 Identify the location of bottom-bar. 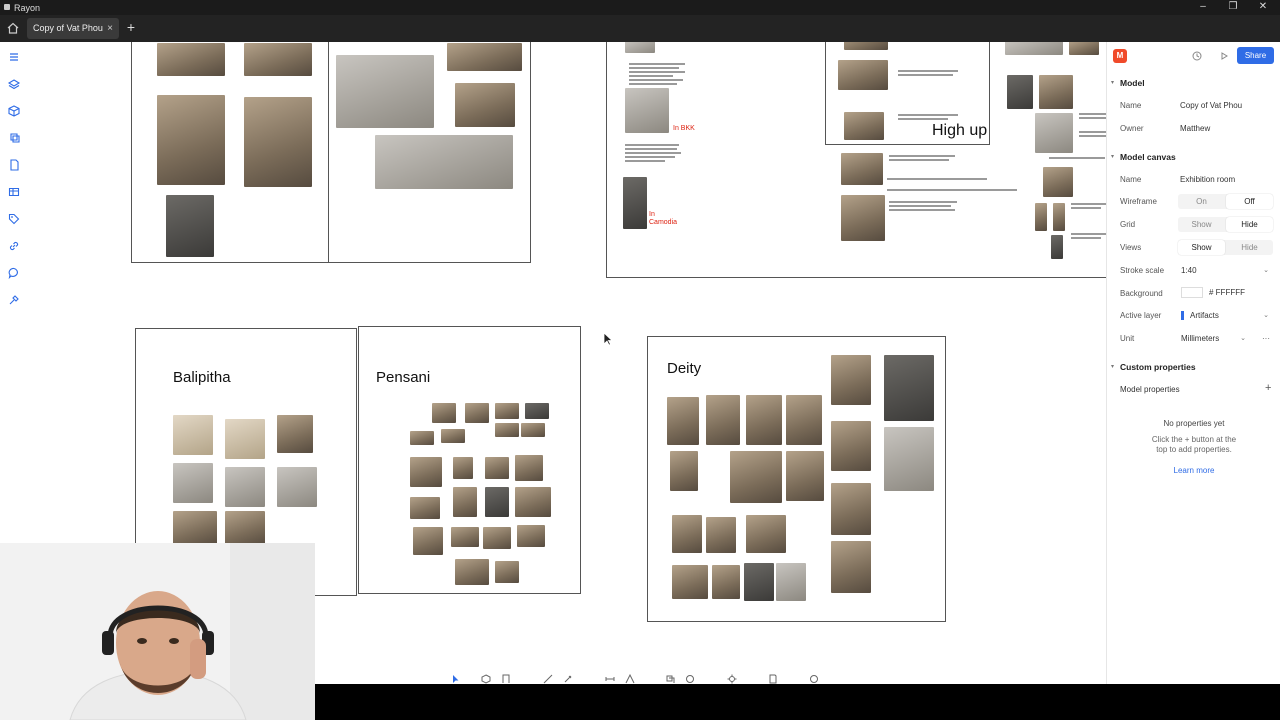
(797, 702).